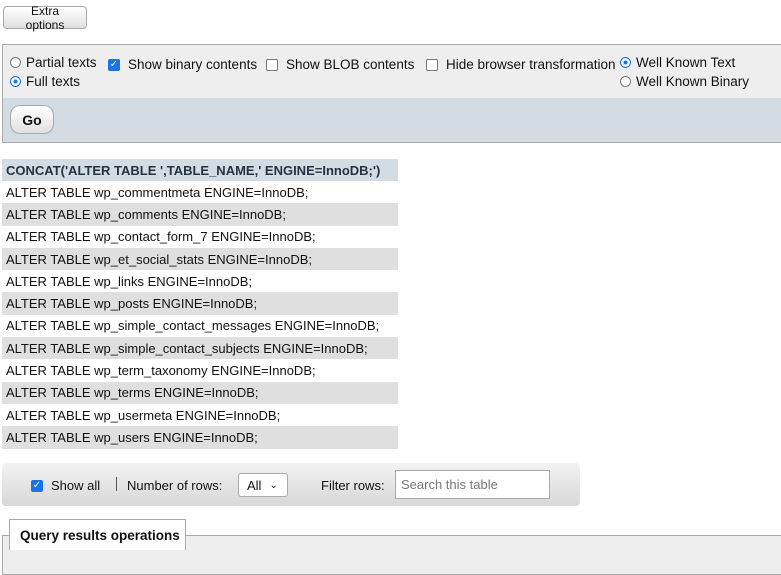  What do you see at coordinates (61, 62) in the screenshot?
I see `partial-texts-label: Partial texts` at bounding box center [61, 62].